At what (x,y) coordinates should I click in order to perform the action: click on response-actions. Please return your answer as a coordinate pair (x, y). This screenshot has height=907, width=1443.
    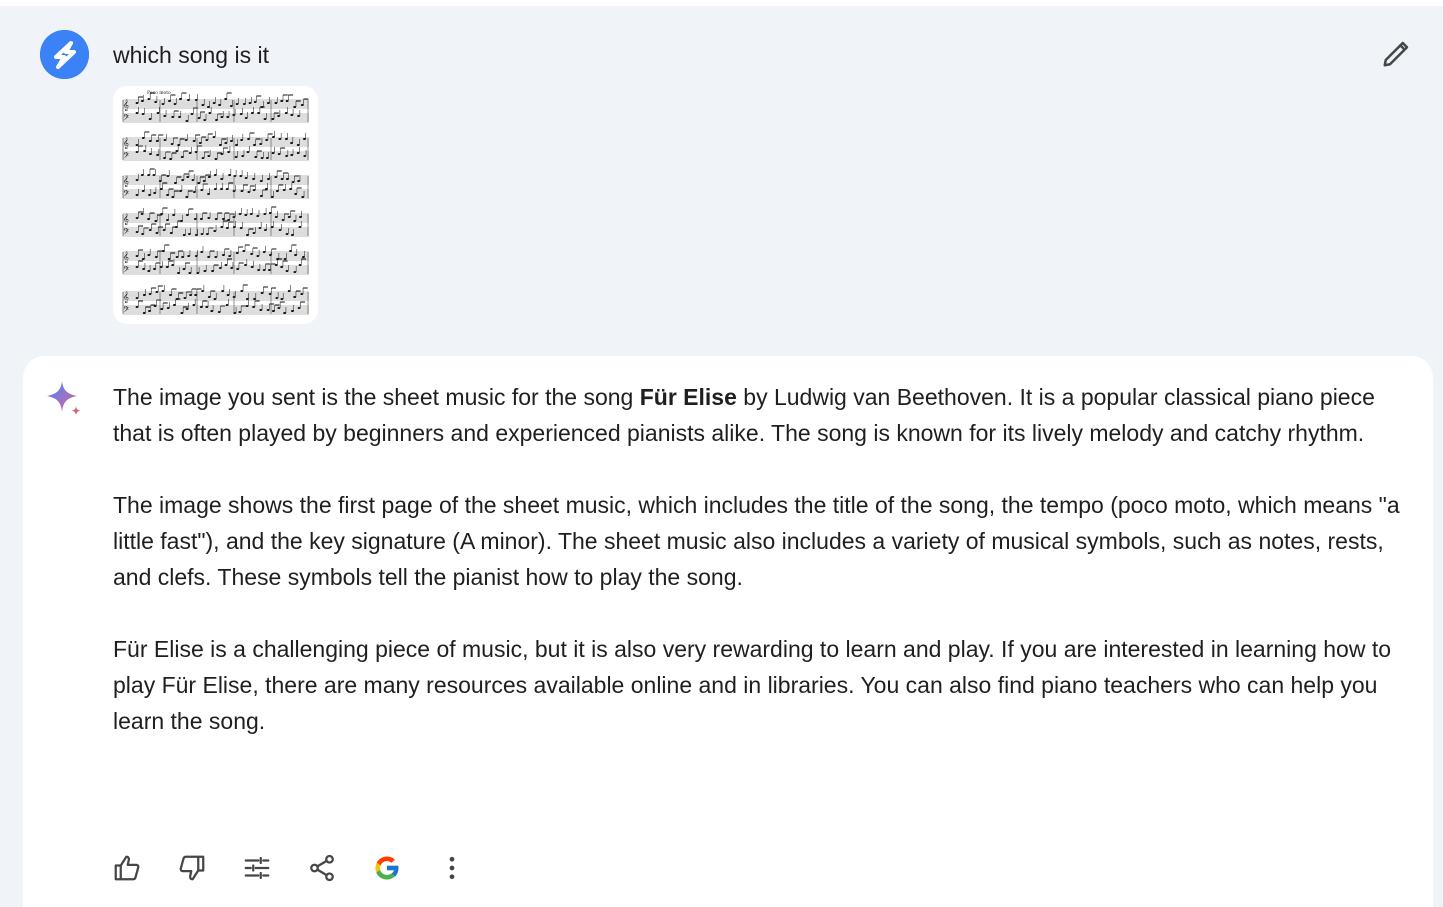
    Looking at the image, I should click on (302, 868).